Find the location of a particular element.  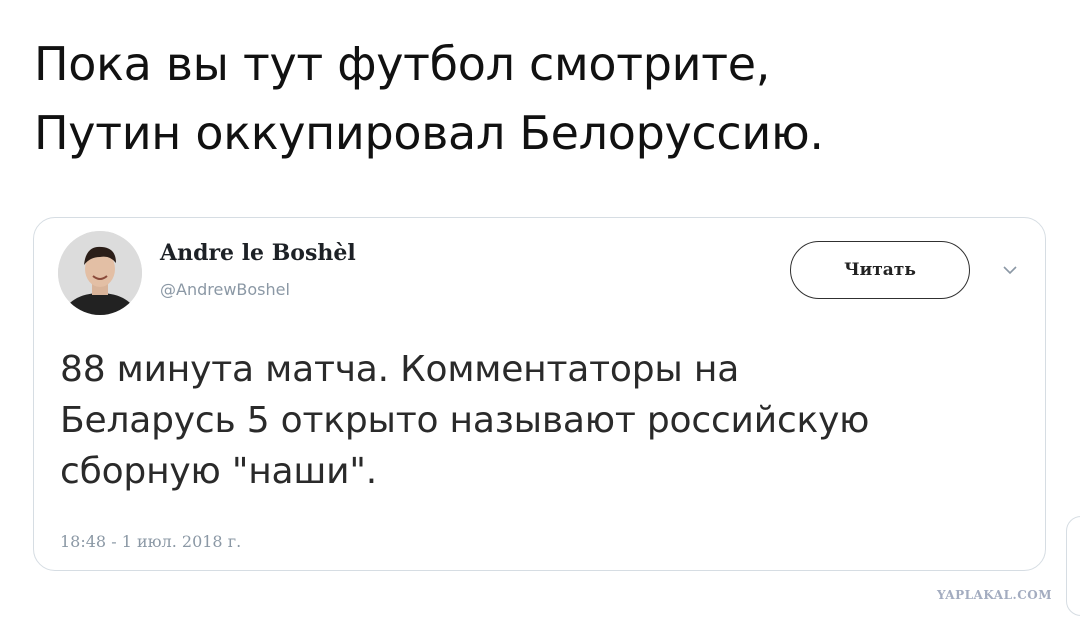

next-card-edge is located at coordinates (1073, 566).